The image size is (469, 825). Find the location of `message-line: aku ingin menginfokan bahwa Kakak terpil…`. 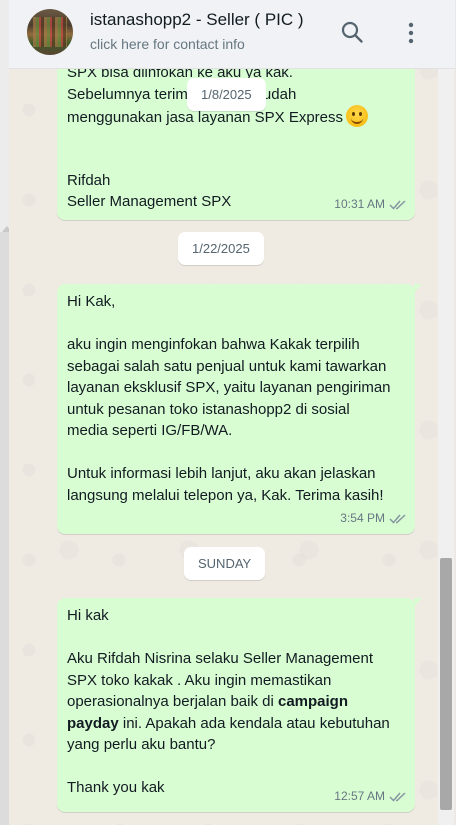

message-line: aku ingin menginfokan bahwa Kakak terpil… is located at coordinates (213, 344).